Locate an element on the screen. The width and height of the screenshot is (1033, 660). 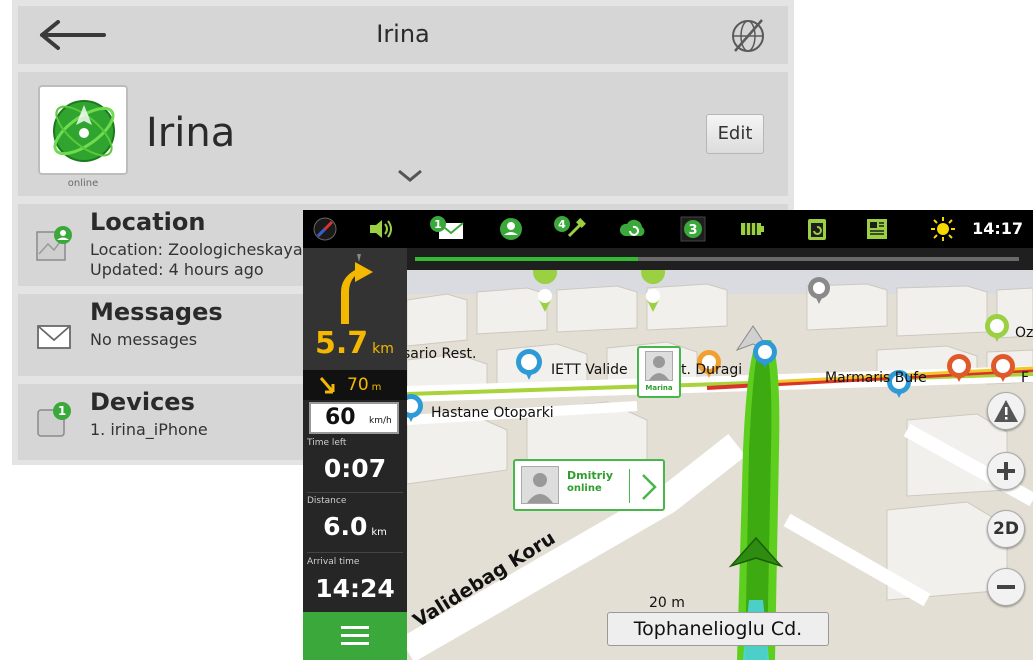
devices-title: Devices is located at coordinates (142, 402).